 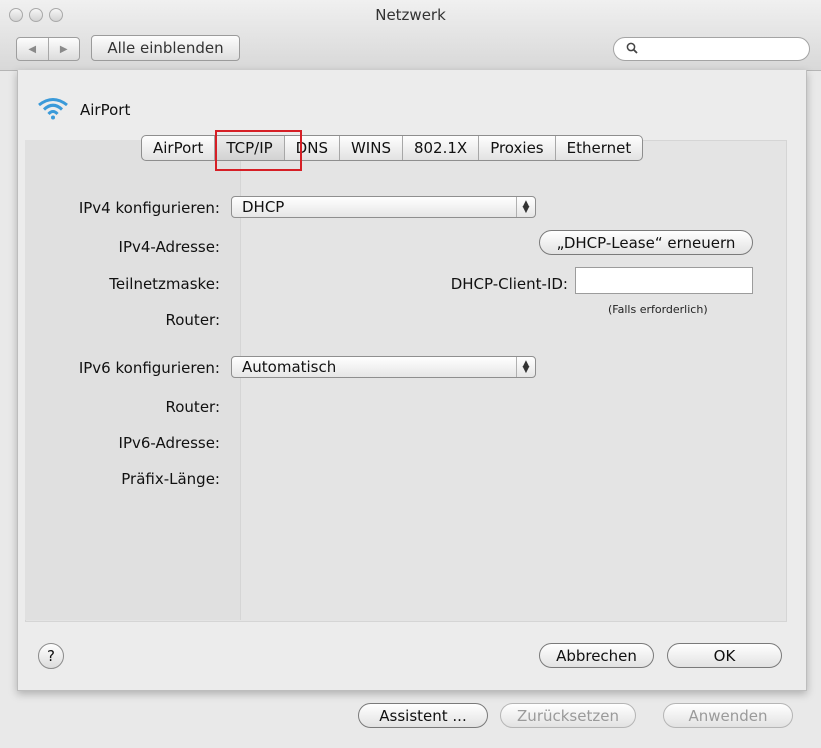 What do you see at coordinates (568, 715) in the screenshot?
I see `revert-button: Zurücksetzen` at bounding box center [568, 715].